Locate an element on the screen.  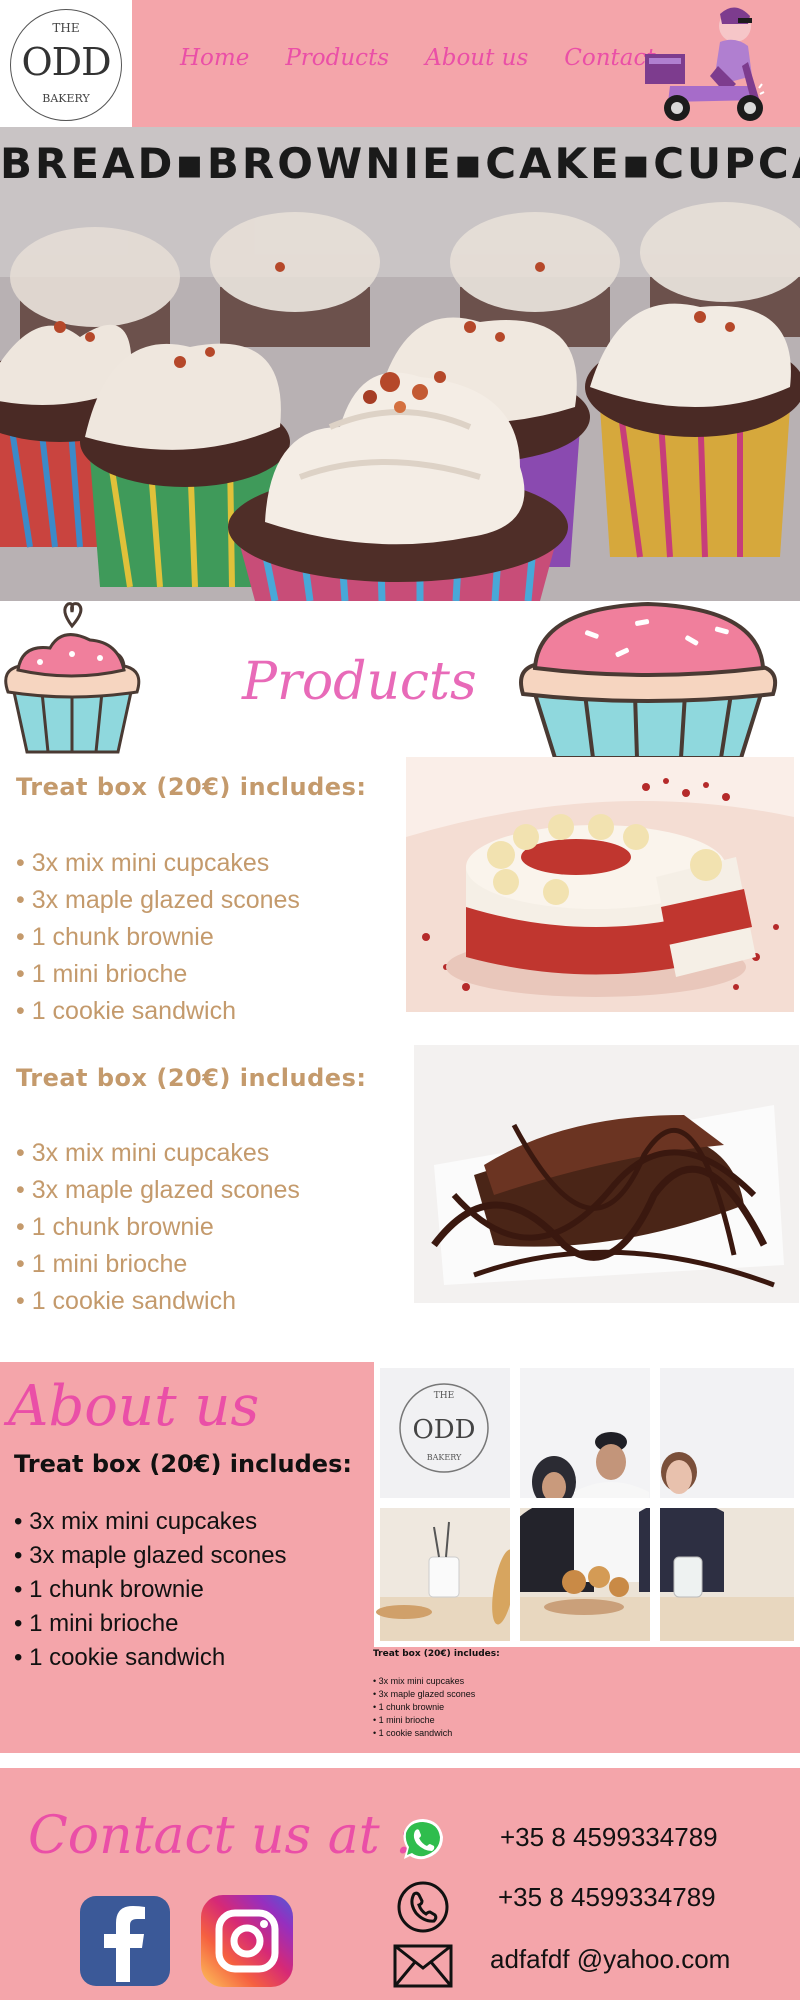
contact-title: Contact us at : is located at coordinates (221, 1836).